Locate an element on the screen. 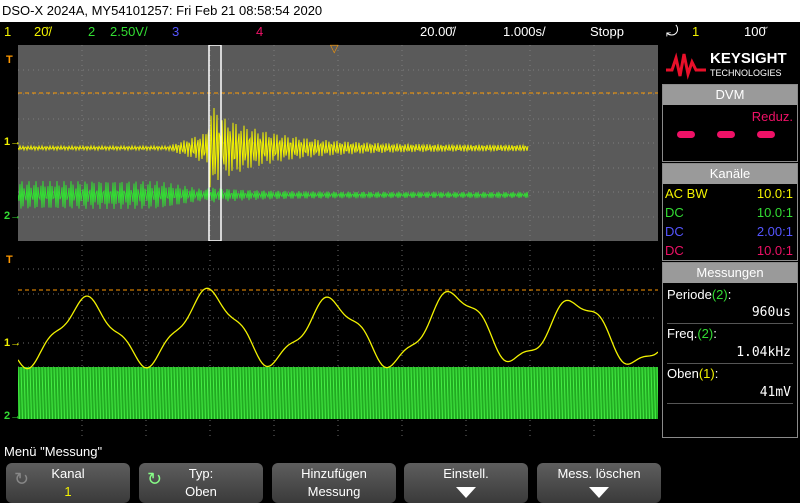  measurements-header: Messungen is located at coordinates (730, 273).